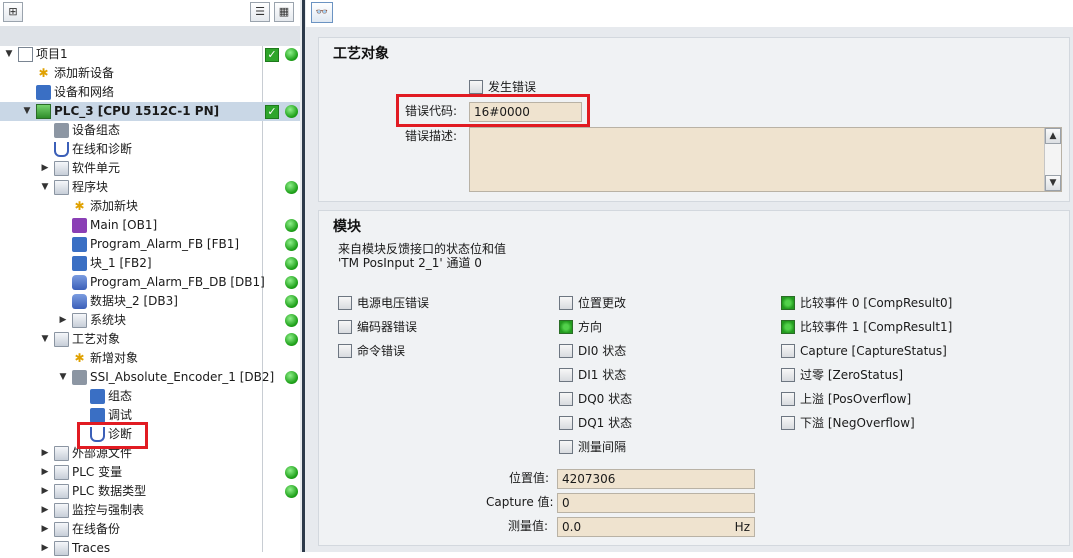 Image resolution: width=1073 pixels, height=558 pixels. I want to click on tree-item: 调试, so click(150, 415).